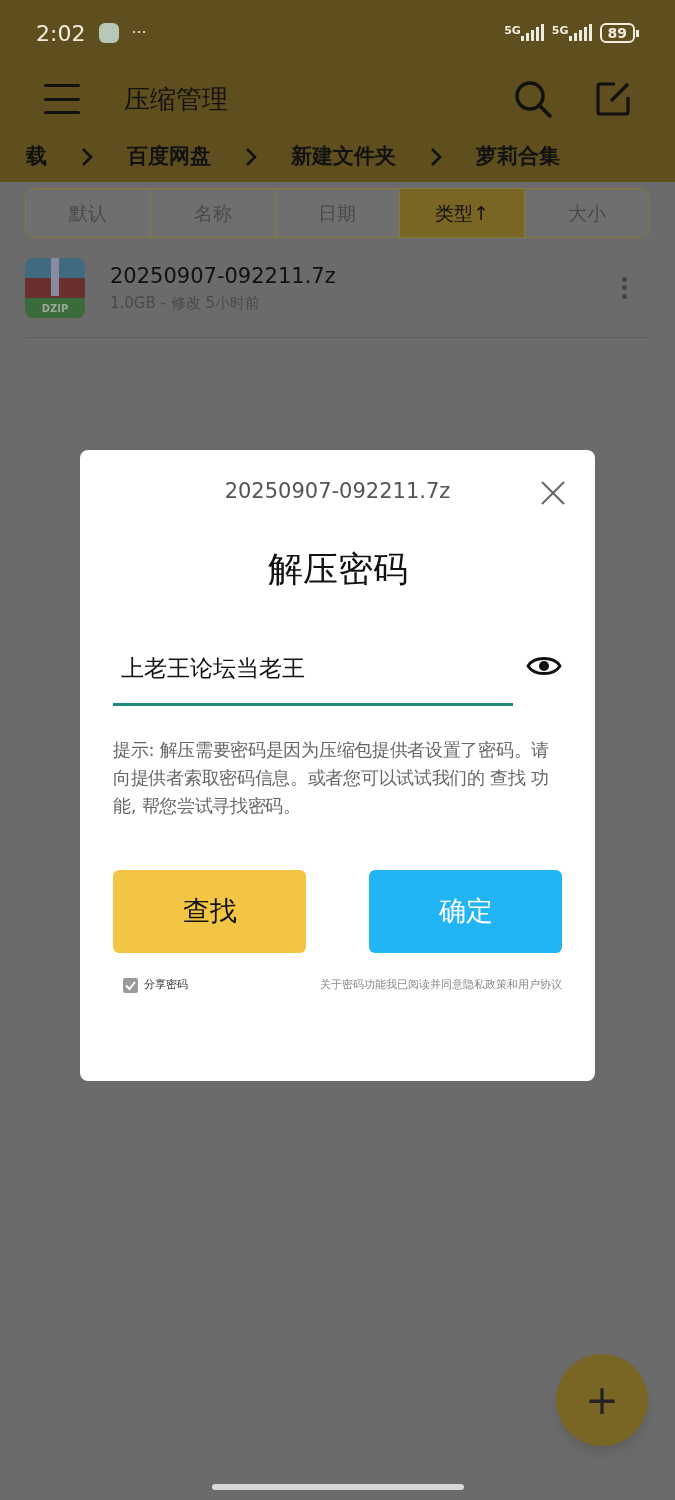  I want to click on status-time: 2:02, so click(61, 33).